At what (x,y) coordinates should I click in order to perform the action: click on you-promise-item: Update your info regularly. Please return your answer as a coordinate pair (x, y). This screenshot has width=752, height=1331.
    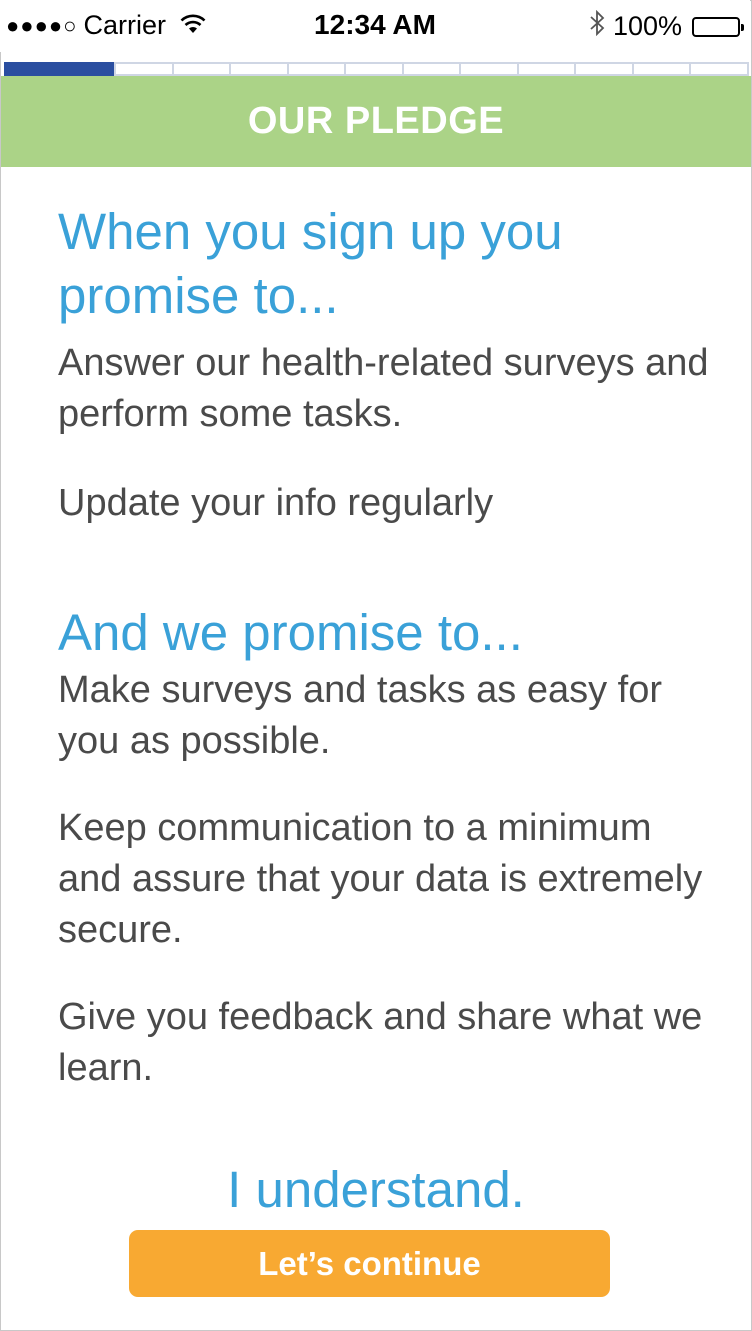
    Looking at the image, I should click on (276, 503).